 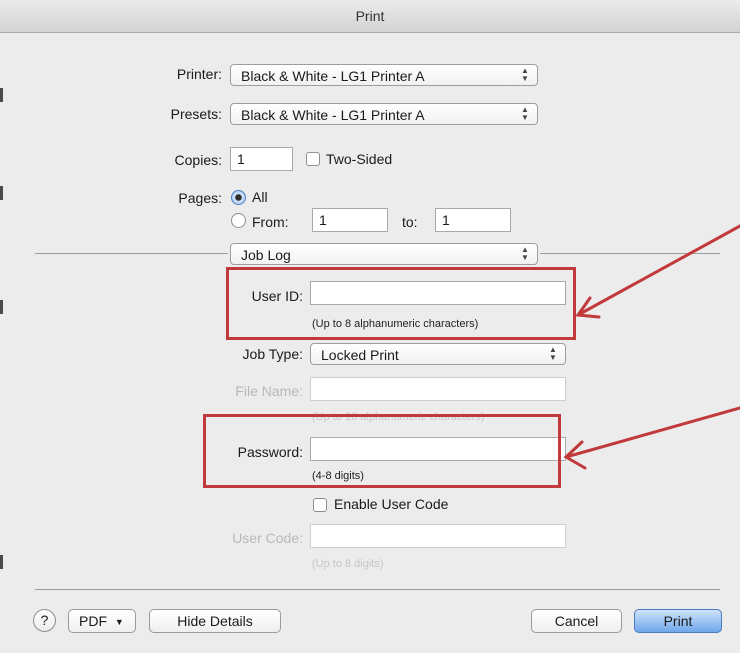 I want to click on annotation-arrows, so click(x=651, y=347).